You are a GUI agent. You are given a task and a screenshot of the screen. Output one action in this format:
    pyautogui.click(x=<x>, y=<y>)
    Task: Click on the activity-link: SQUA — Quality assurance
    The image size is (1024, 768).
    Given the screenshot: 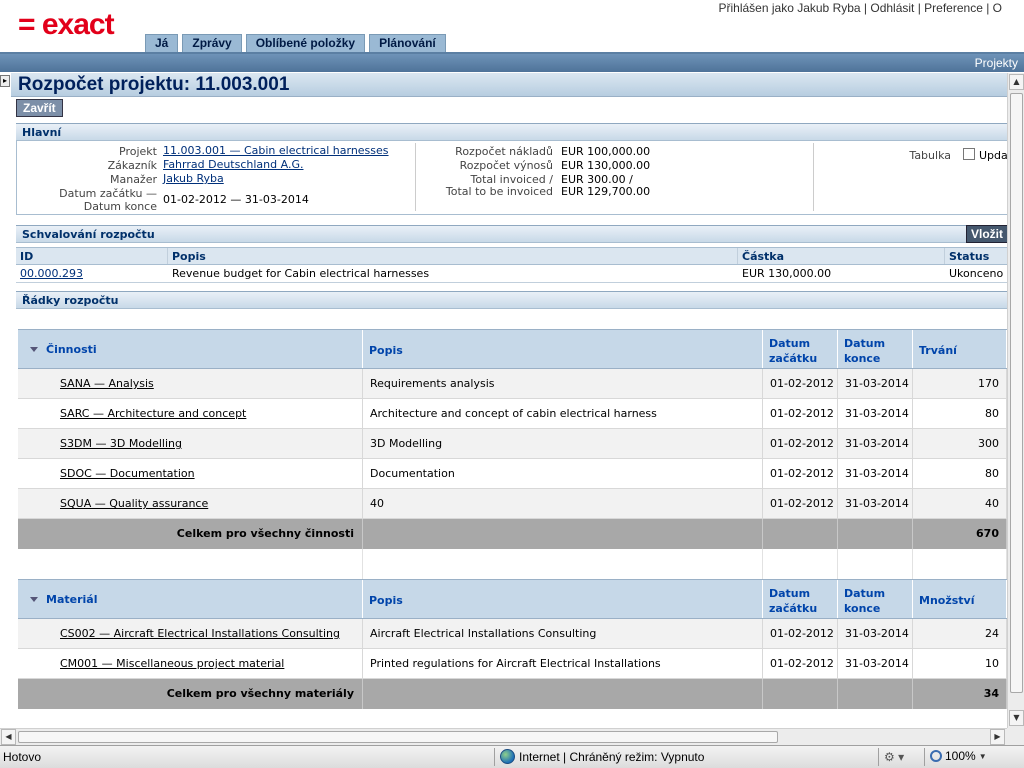 What is the action you would take?
    pyautogui.click(x=134, y=503)
    